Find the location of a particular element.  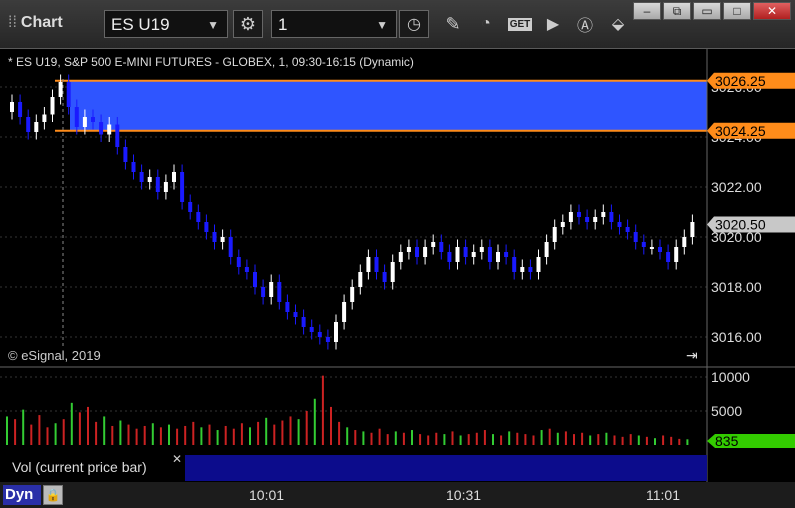

volume-study-bar is located at coordinates (446, 468).